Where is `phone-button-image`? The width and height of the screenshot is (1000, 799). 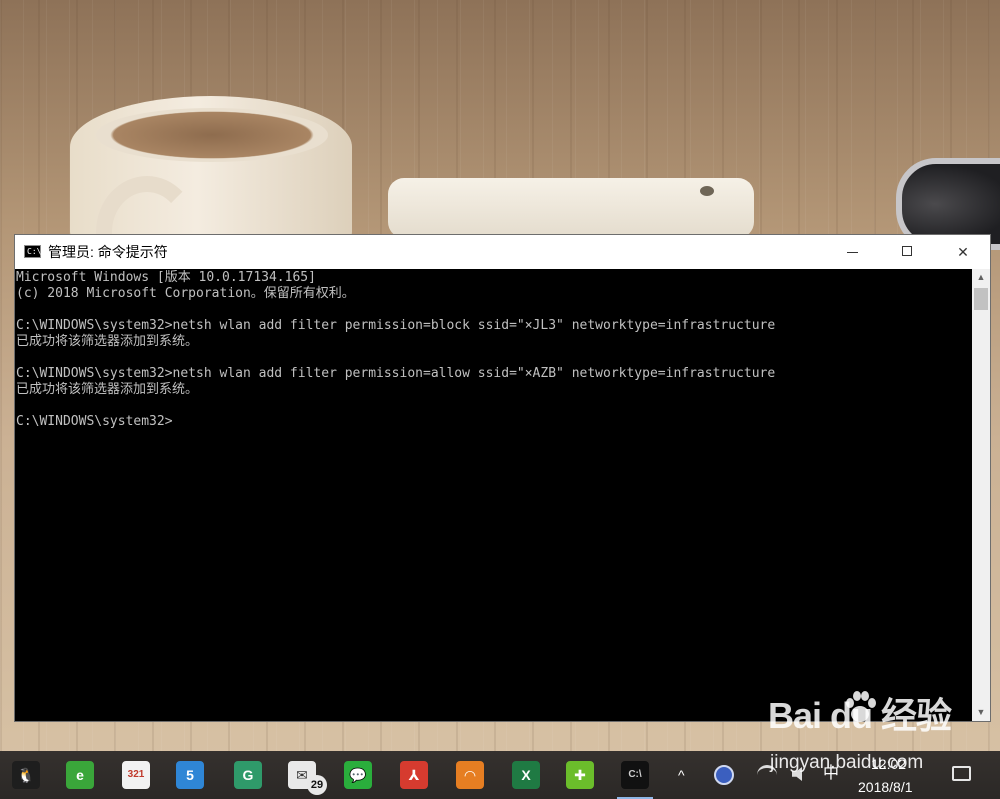 phone-button-image is located at coordinates (707, 191).